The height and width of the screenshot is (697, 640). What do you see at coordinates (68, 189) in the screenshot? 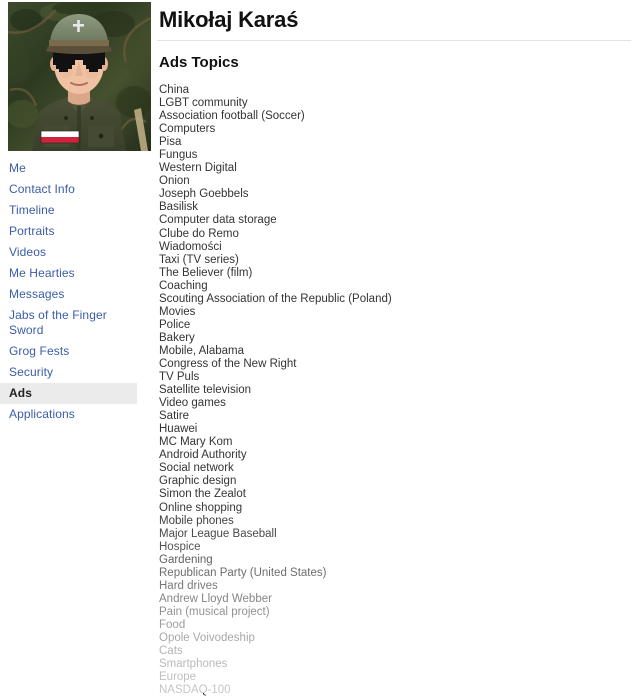
I see `sidebar-item-contact-info: Contact Info` at bounding box center [68, 189].